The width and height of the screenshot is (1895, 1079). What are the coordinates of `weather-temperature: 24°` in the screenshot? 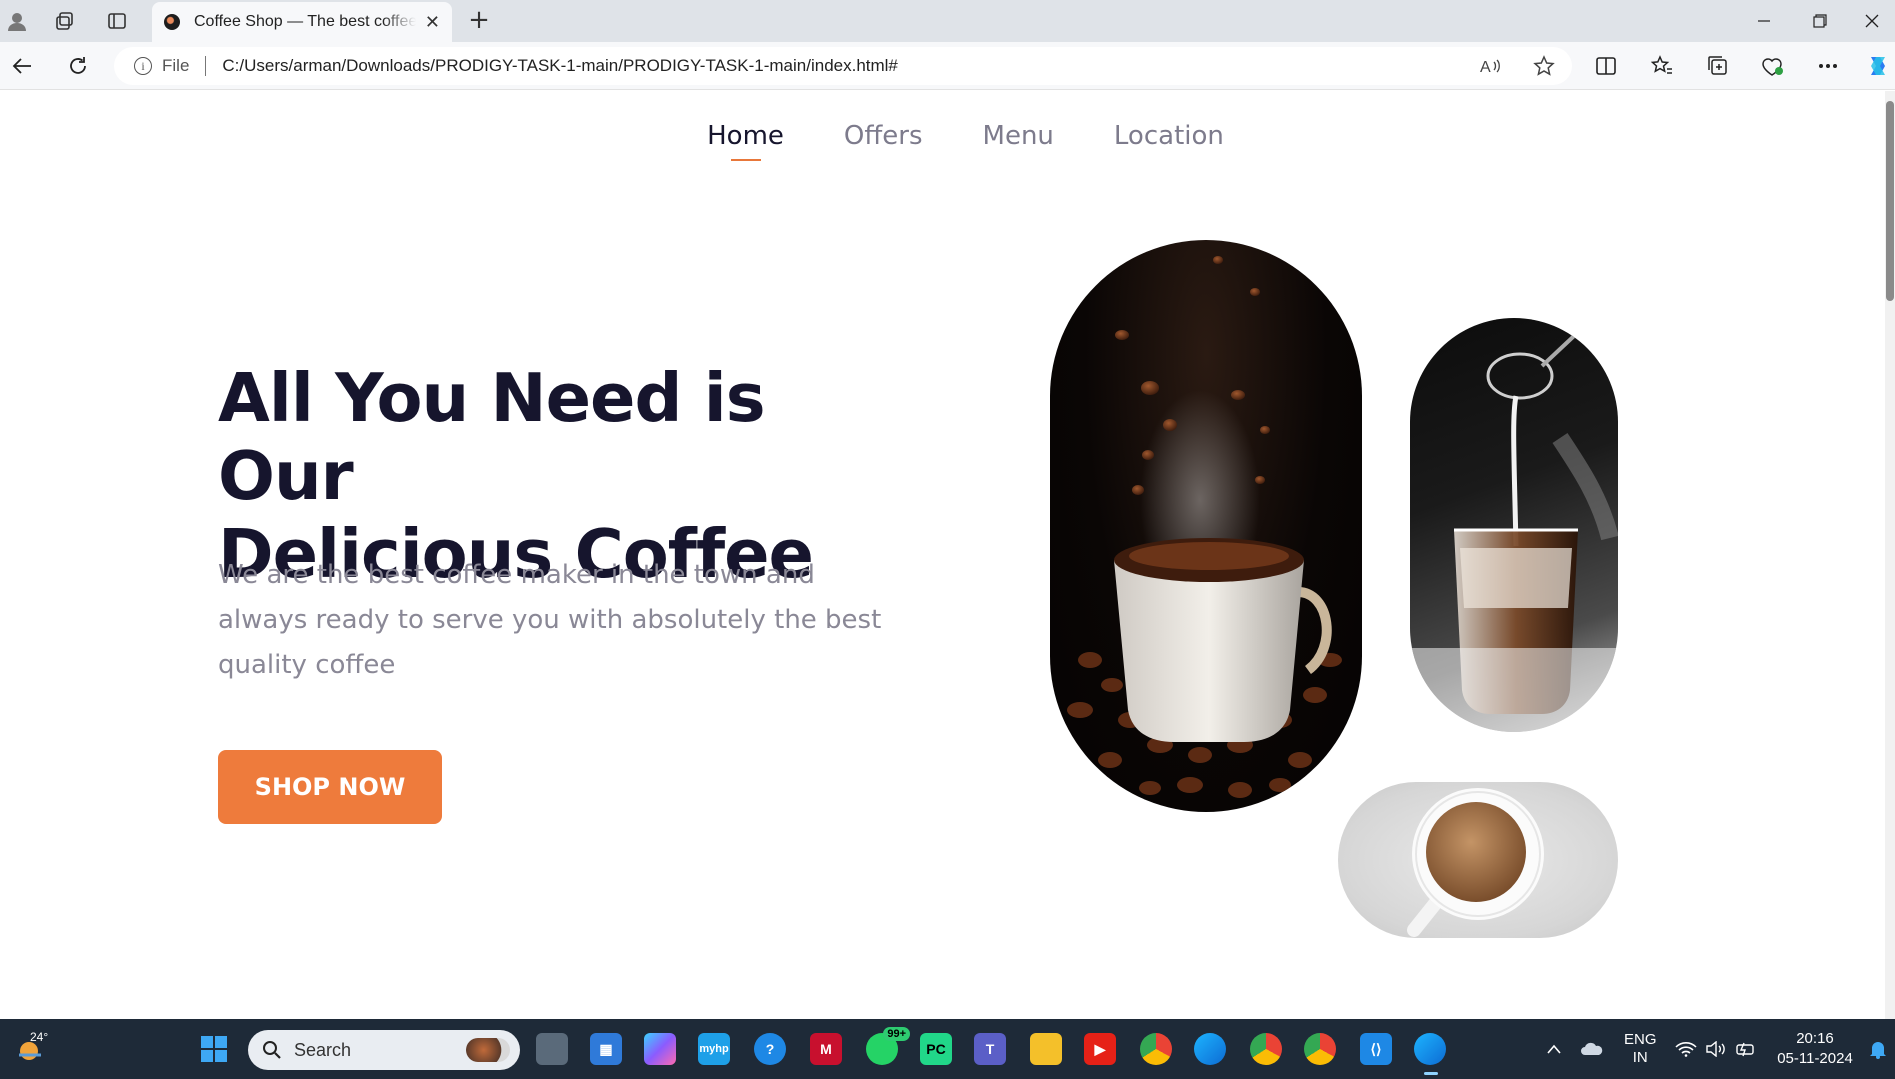 It's located at (39, 1037).